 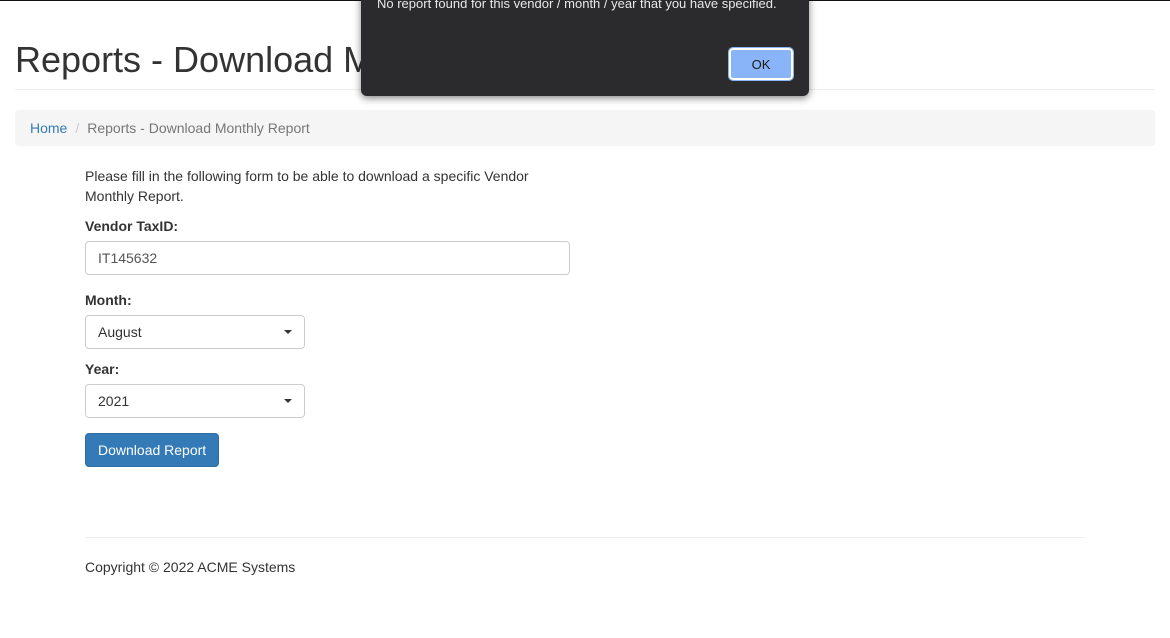 I want to click on month-selected-value: August, so click(x=120, y=332).